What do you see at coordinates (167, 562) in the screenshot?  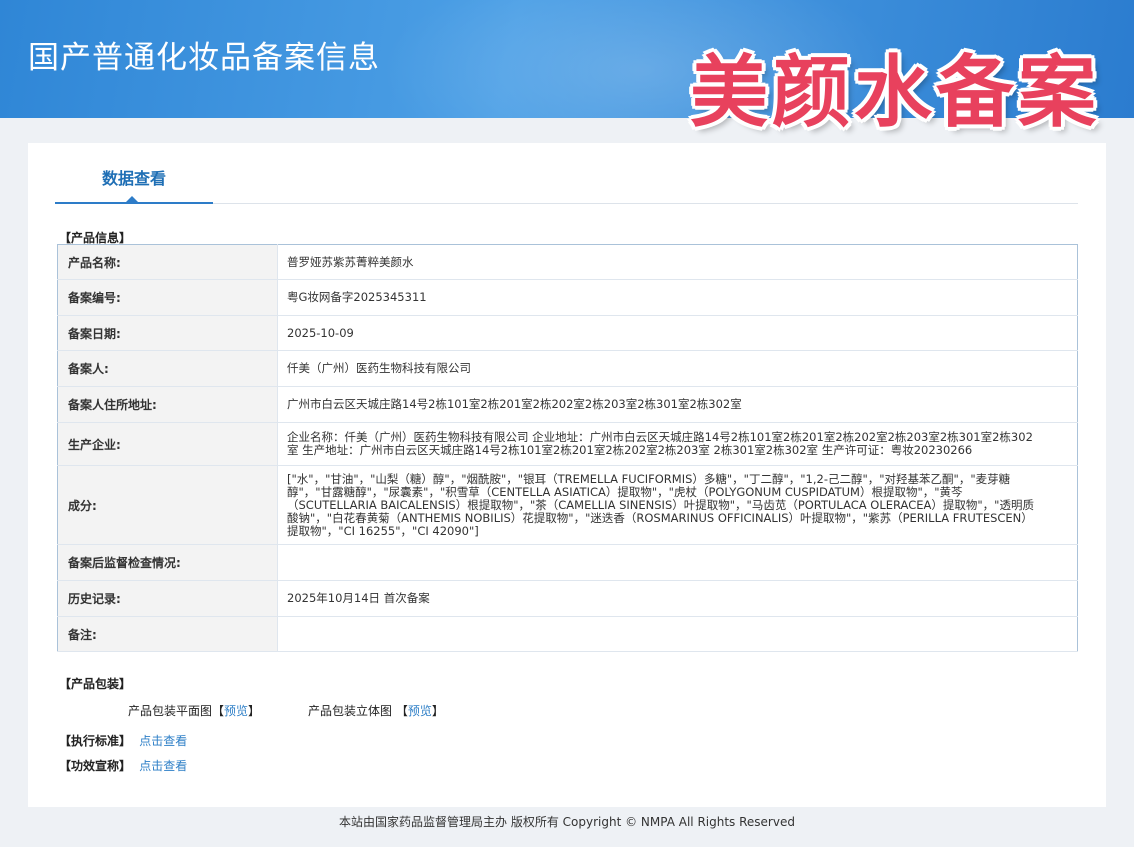 I see `row-key: 备案后监督检查情况:` at bounding box center [167, 562].